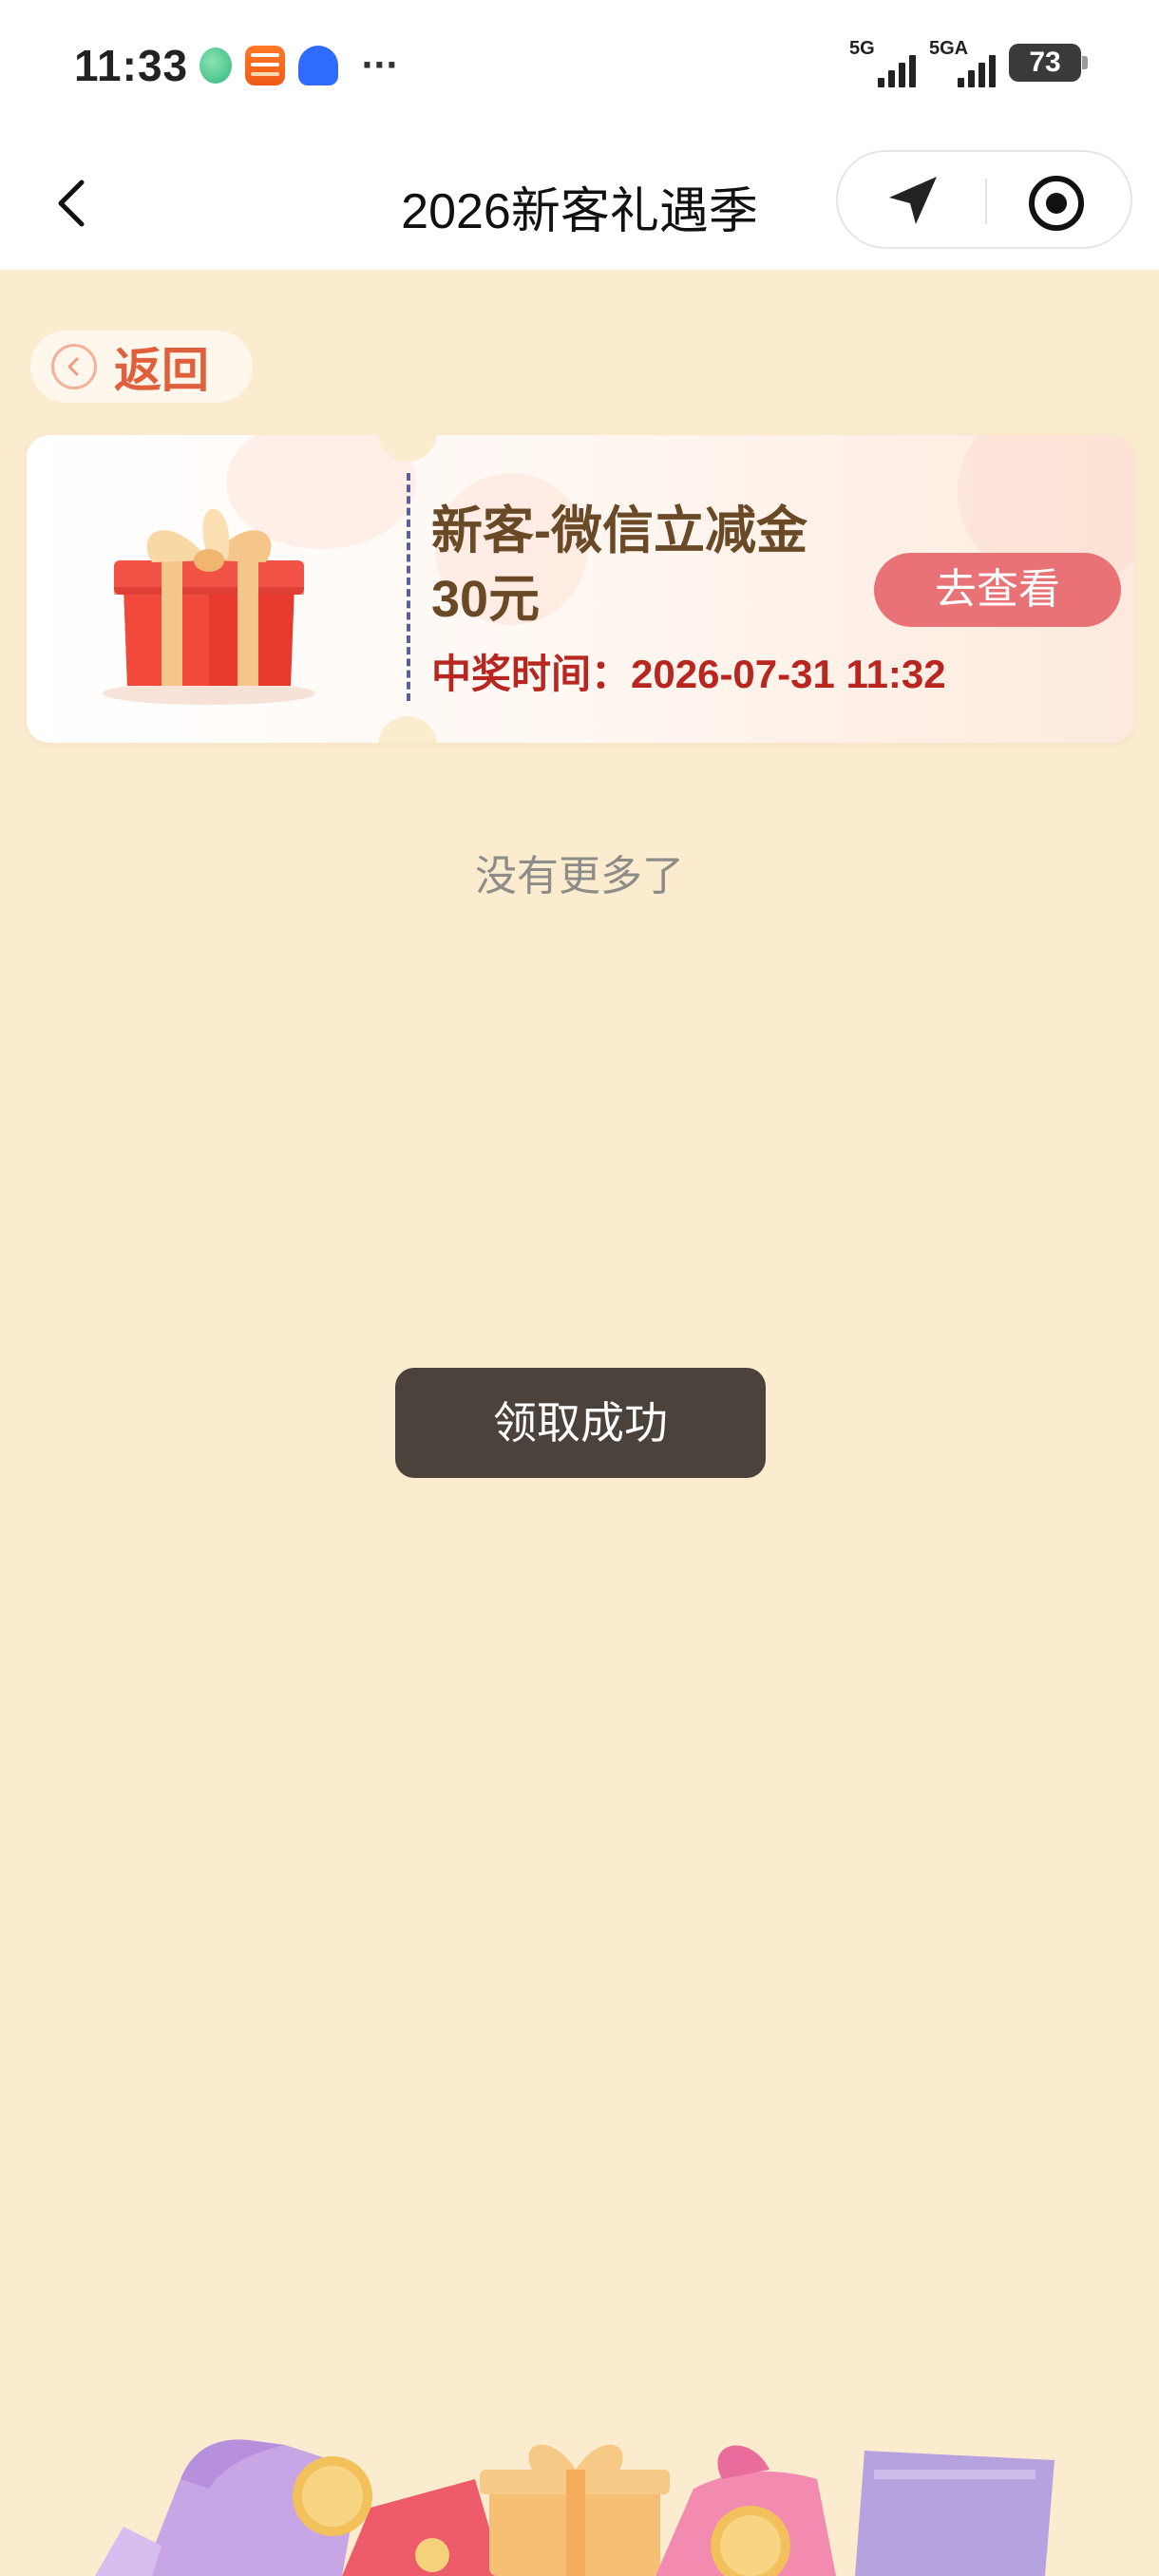 Image resolution: width=1159 pixels, height=2576 pixels. What do you see at coordinates (882, 62) in the screenshot?
I see `signal-5g-icon: 5G` at bounding box center [882, 62].